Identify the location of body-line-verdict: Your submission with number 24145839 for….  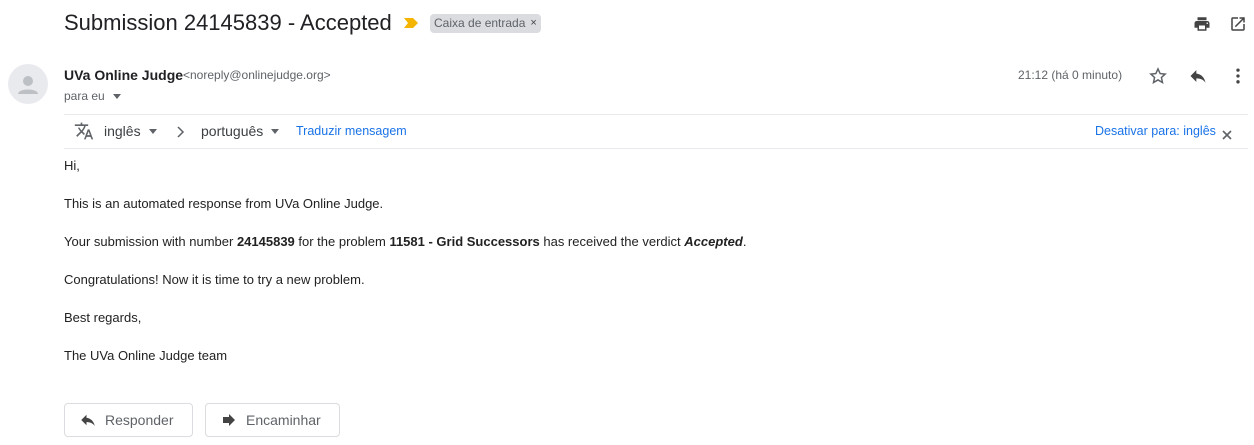
(405, 241).